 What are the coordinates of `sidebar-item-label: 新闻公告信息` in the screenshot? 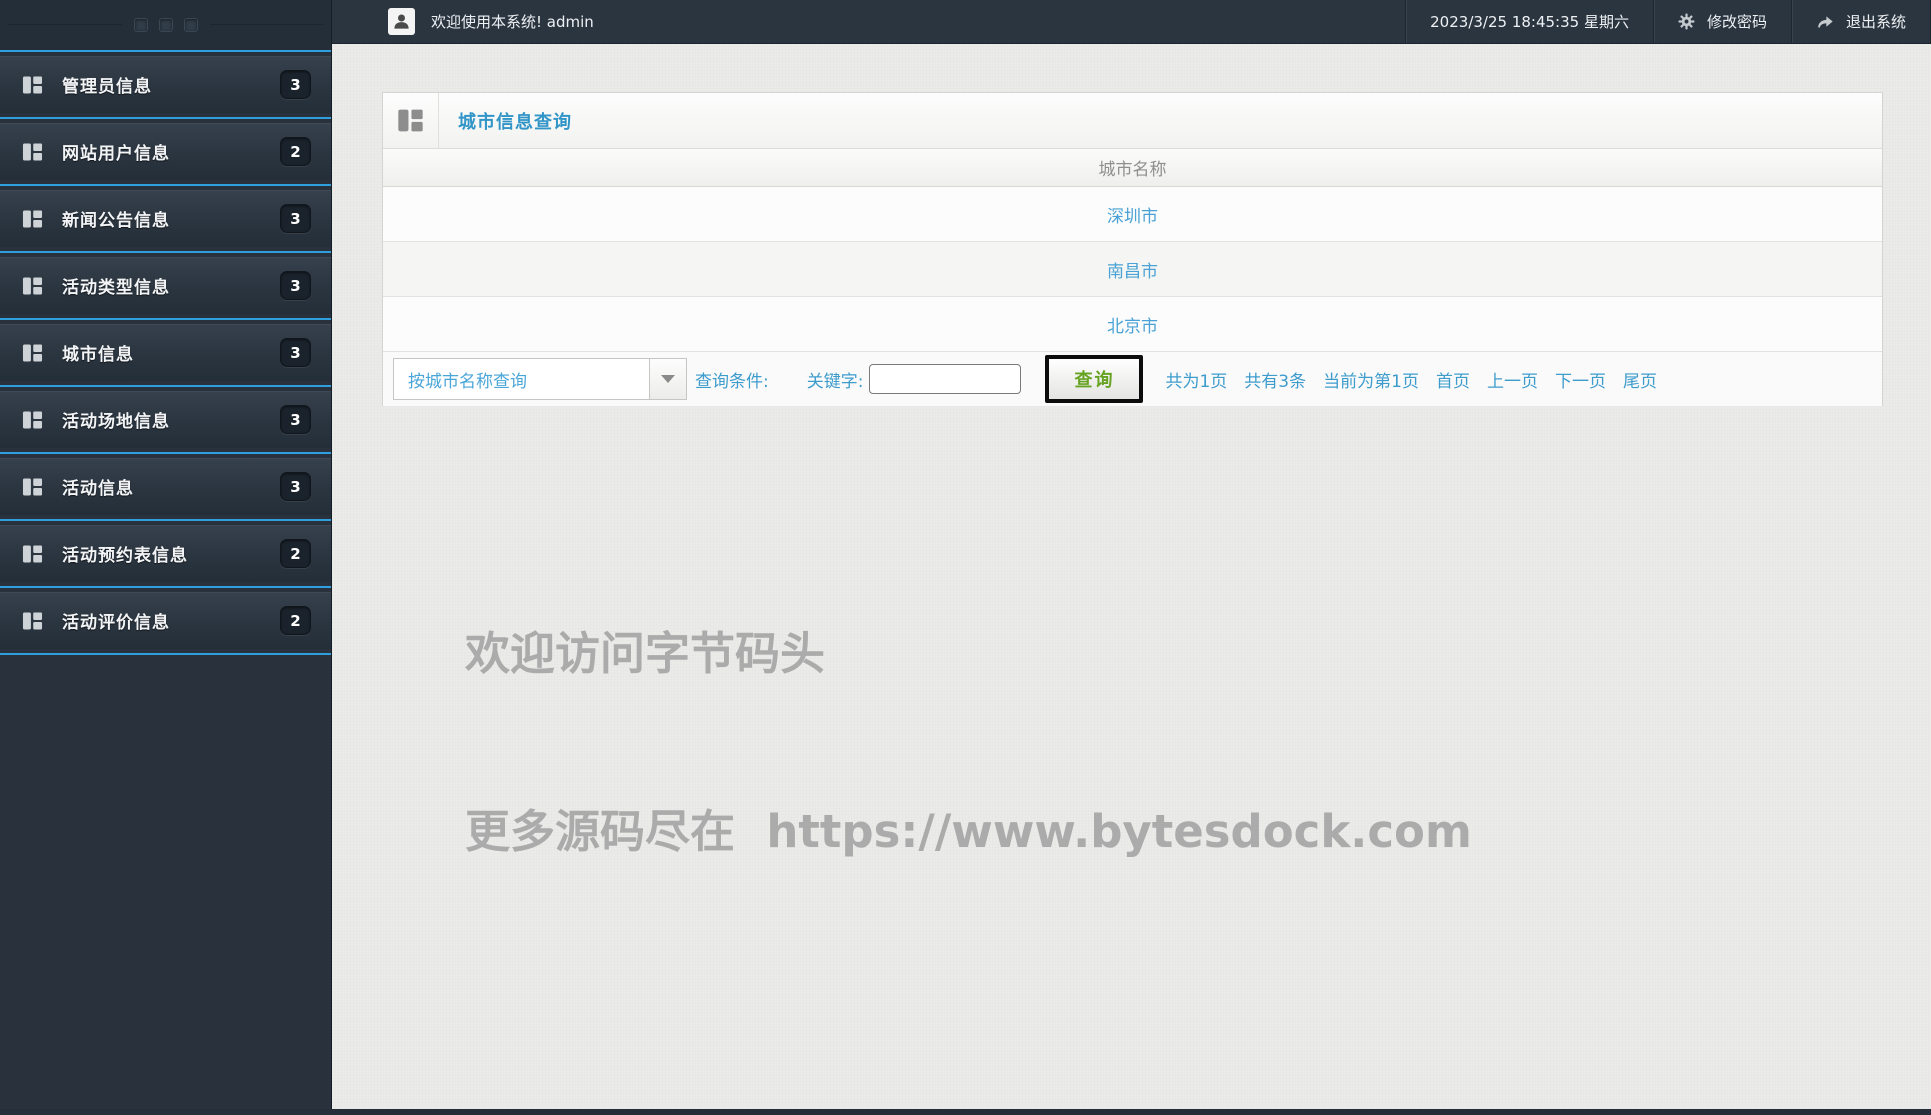 It's located at (116, 221).